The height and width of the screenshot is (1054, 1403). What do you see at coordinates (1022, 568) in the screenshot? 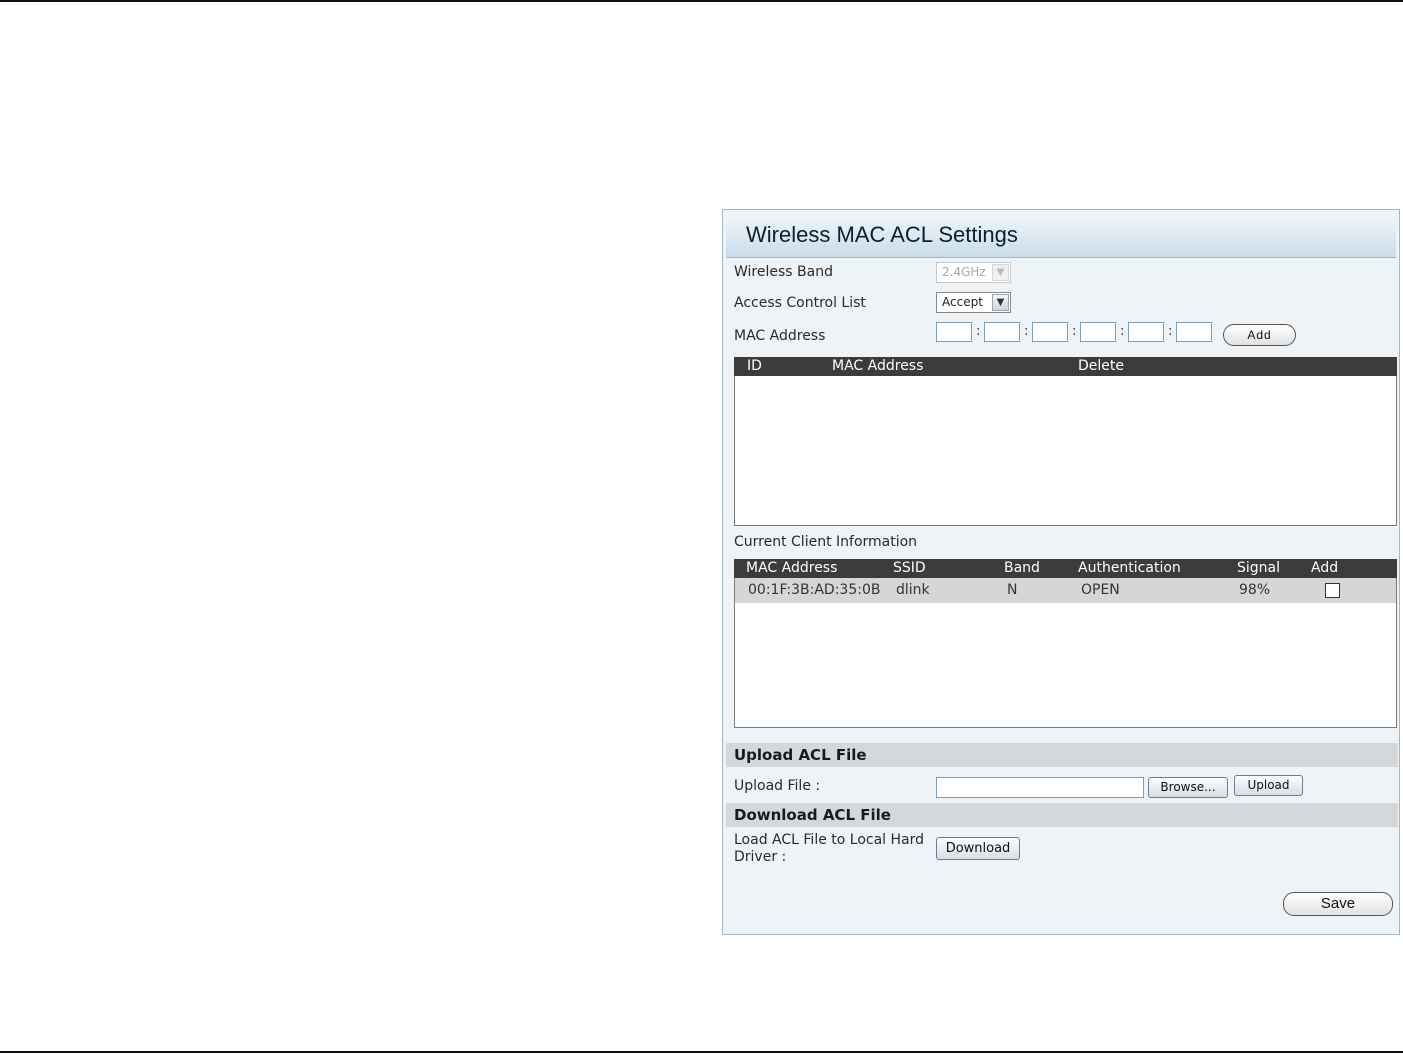
I see `client-header-band: Band` at bounding box center [1022, 568].